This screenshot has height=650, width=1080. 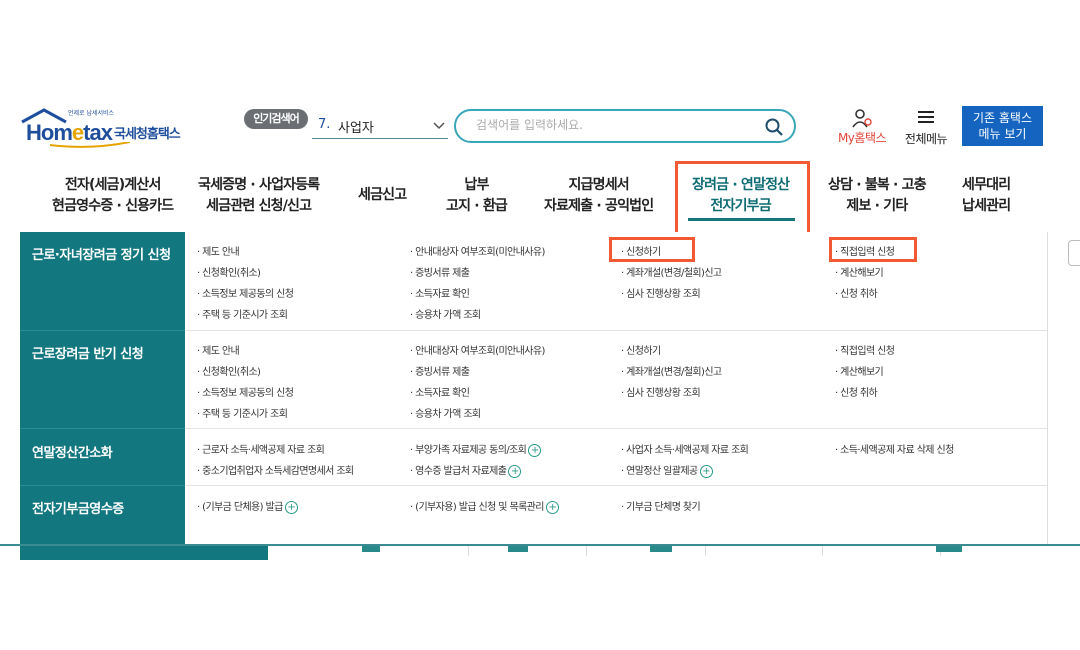 What do you see at coordinates (261, 448) in the screenshot?
I see `menu-link: · 근로자 소득·세액공제 자료 조회` at bounding box center [261, 448].